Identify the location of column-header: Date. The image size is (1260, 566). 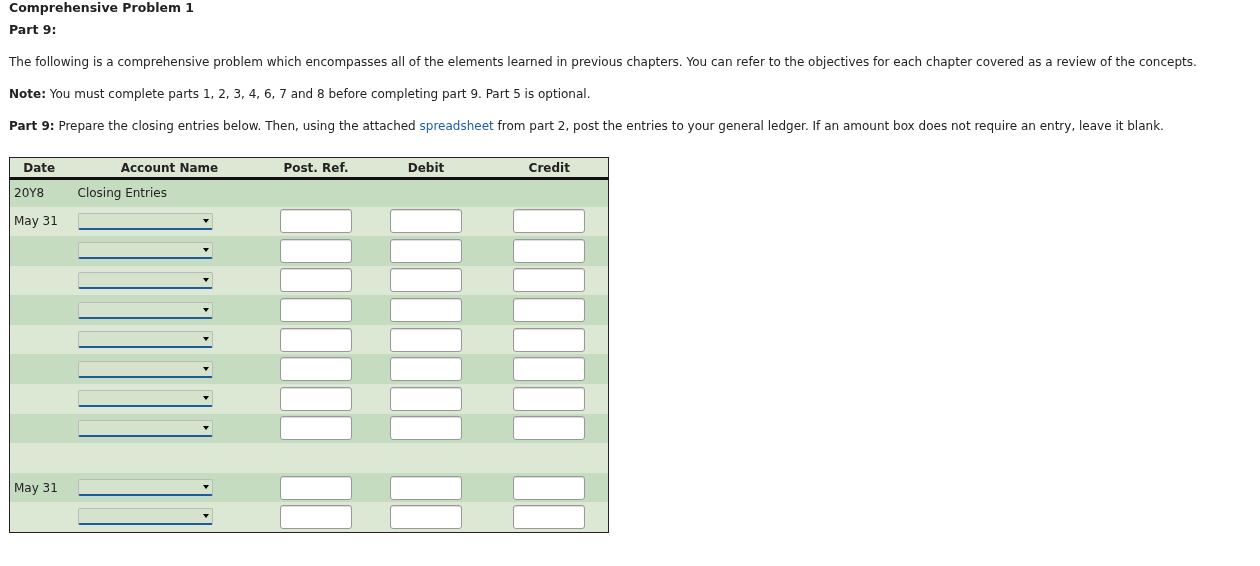
(39, 167).